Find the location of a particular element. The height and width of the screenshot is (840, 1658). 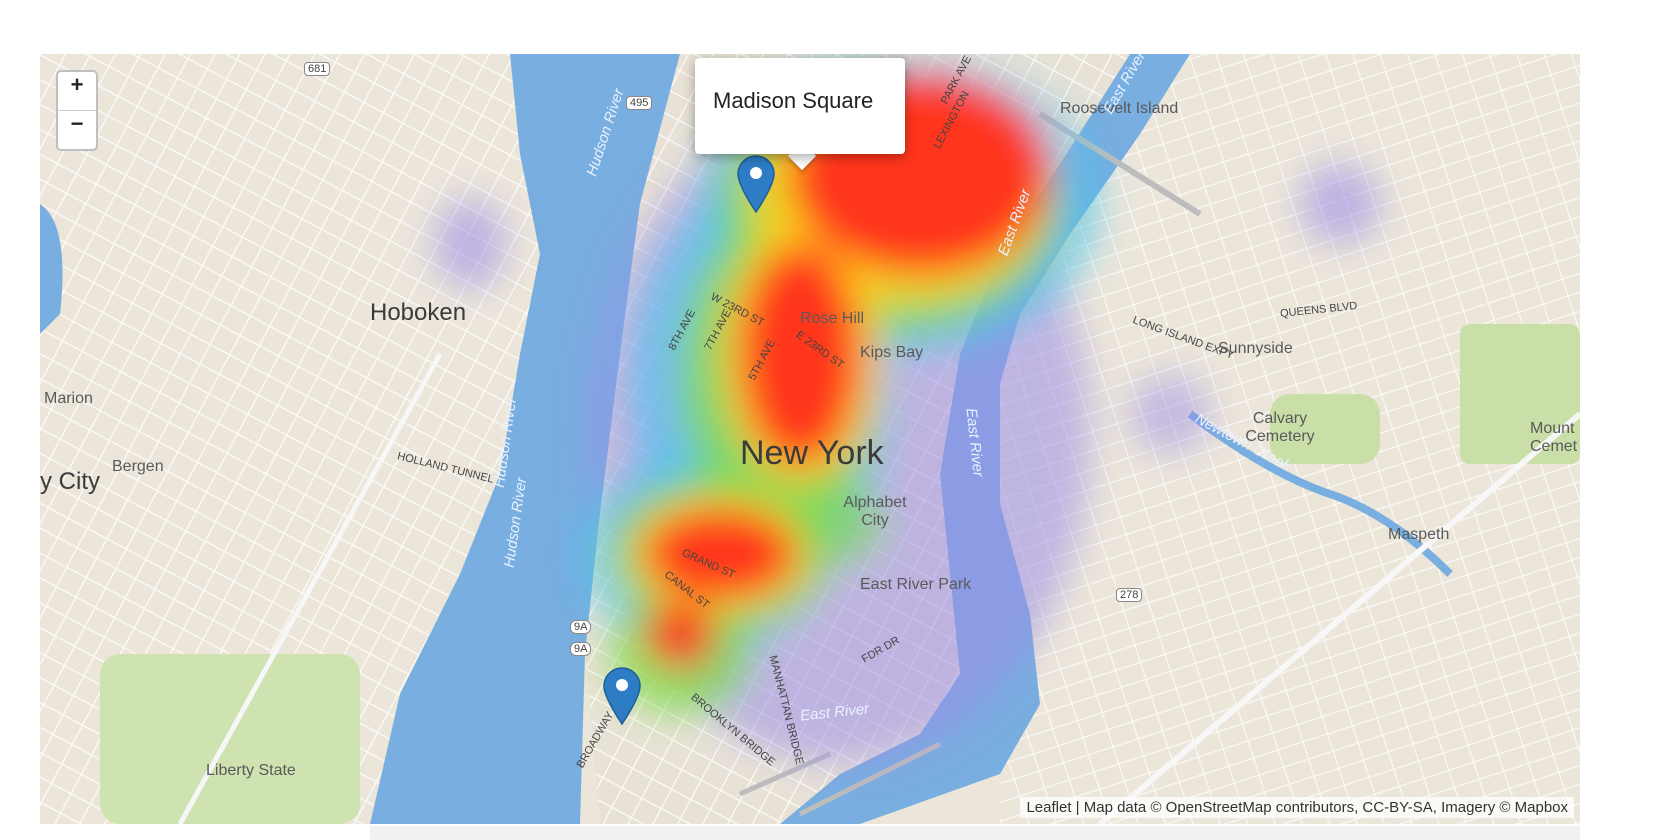

map-marker-madison-square is located at coordinates (756, 184).